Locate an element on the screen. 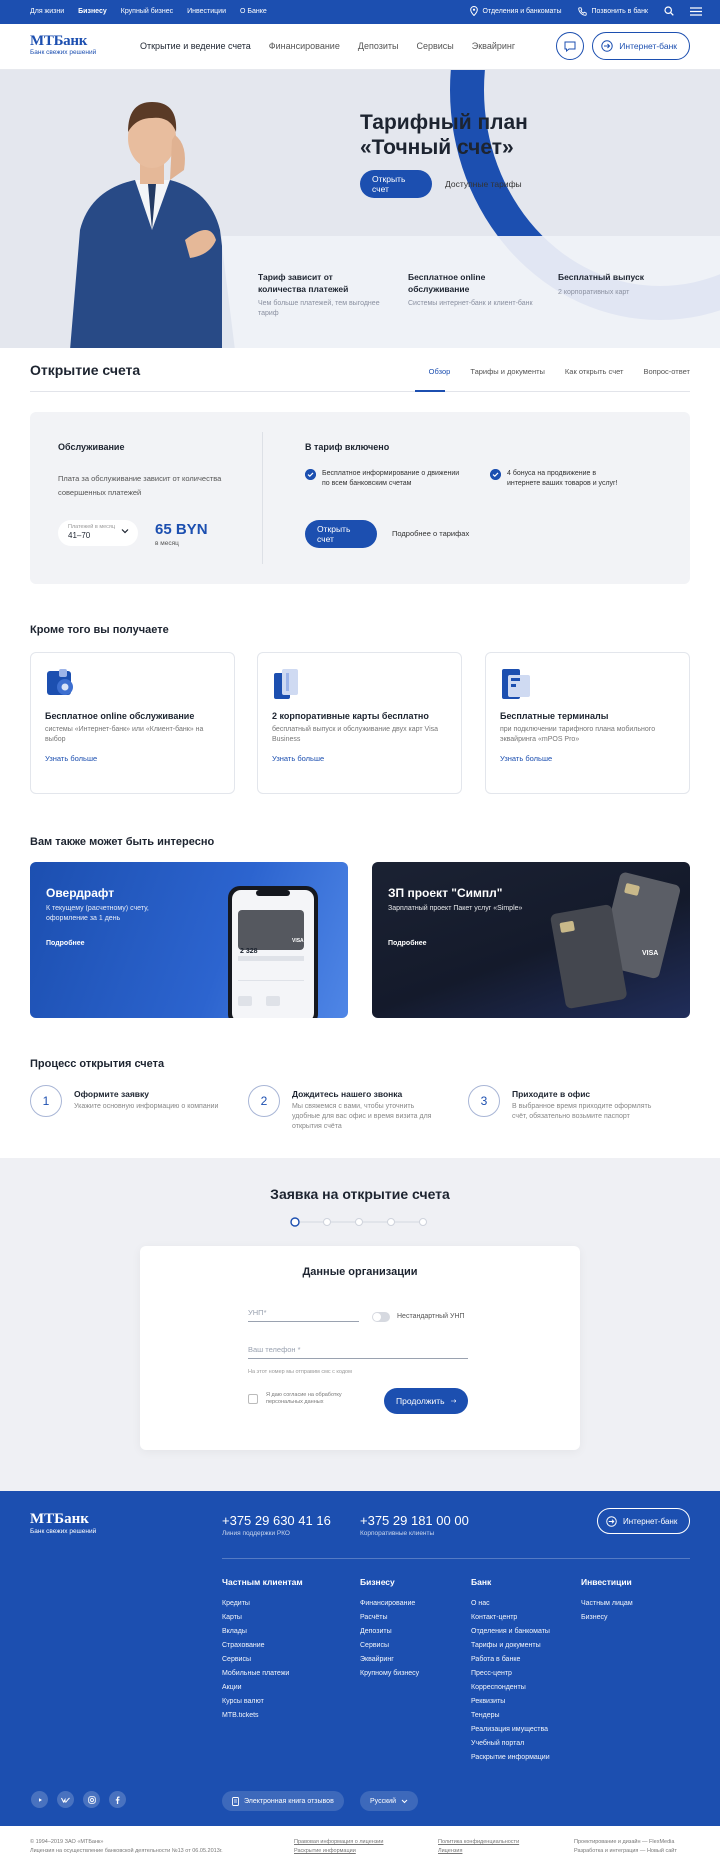 This screenshot has height=1876, width=720. footer-link: Страхование is located at coordinates (262, 1646).